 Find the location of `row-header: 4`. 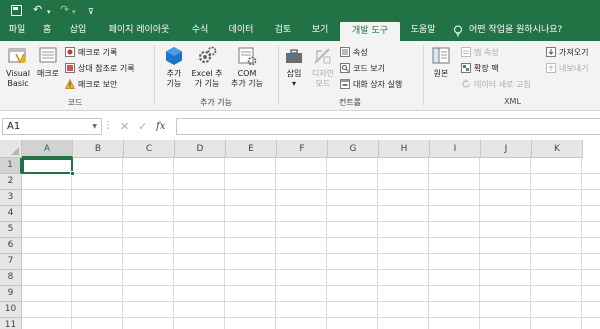

row-header: 4 is located at coordinates (11, 214).